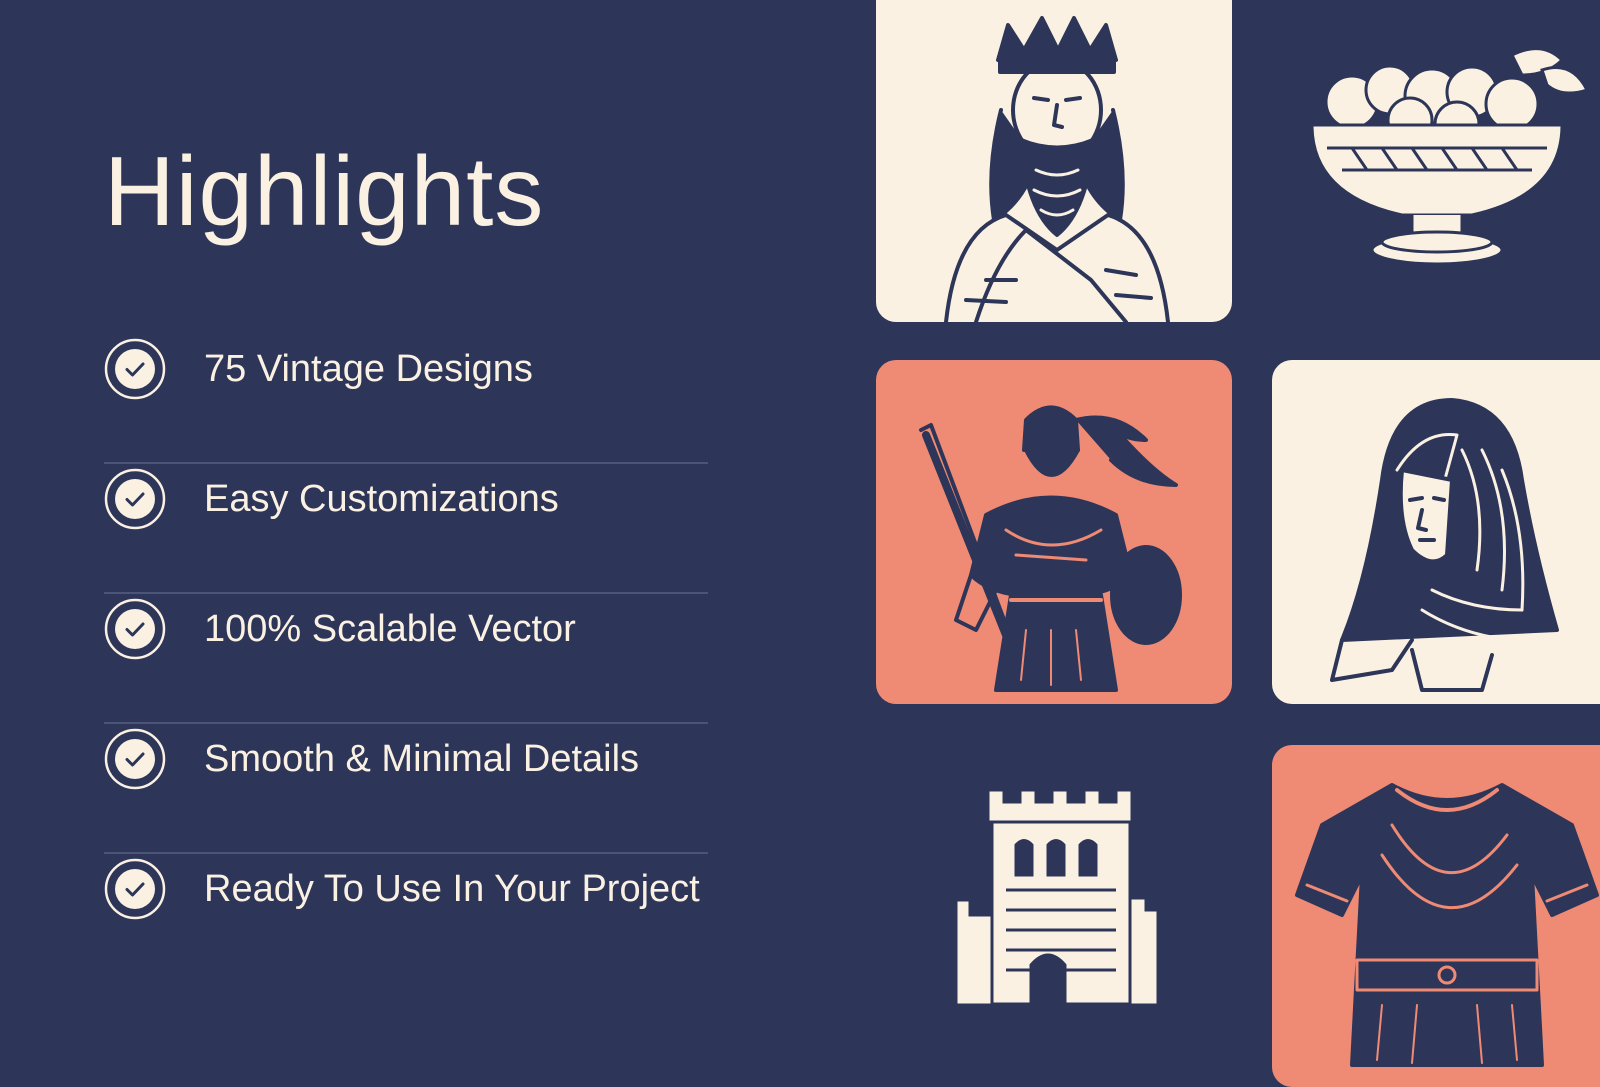  I want to click on tunic-illustration, so click(1447, 925).